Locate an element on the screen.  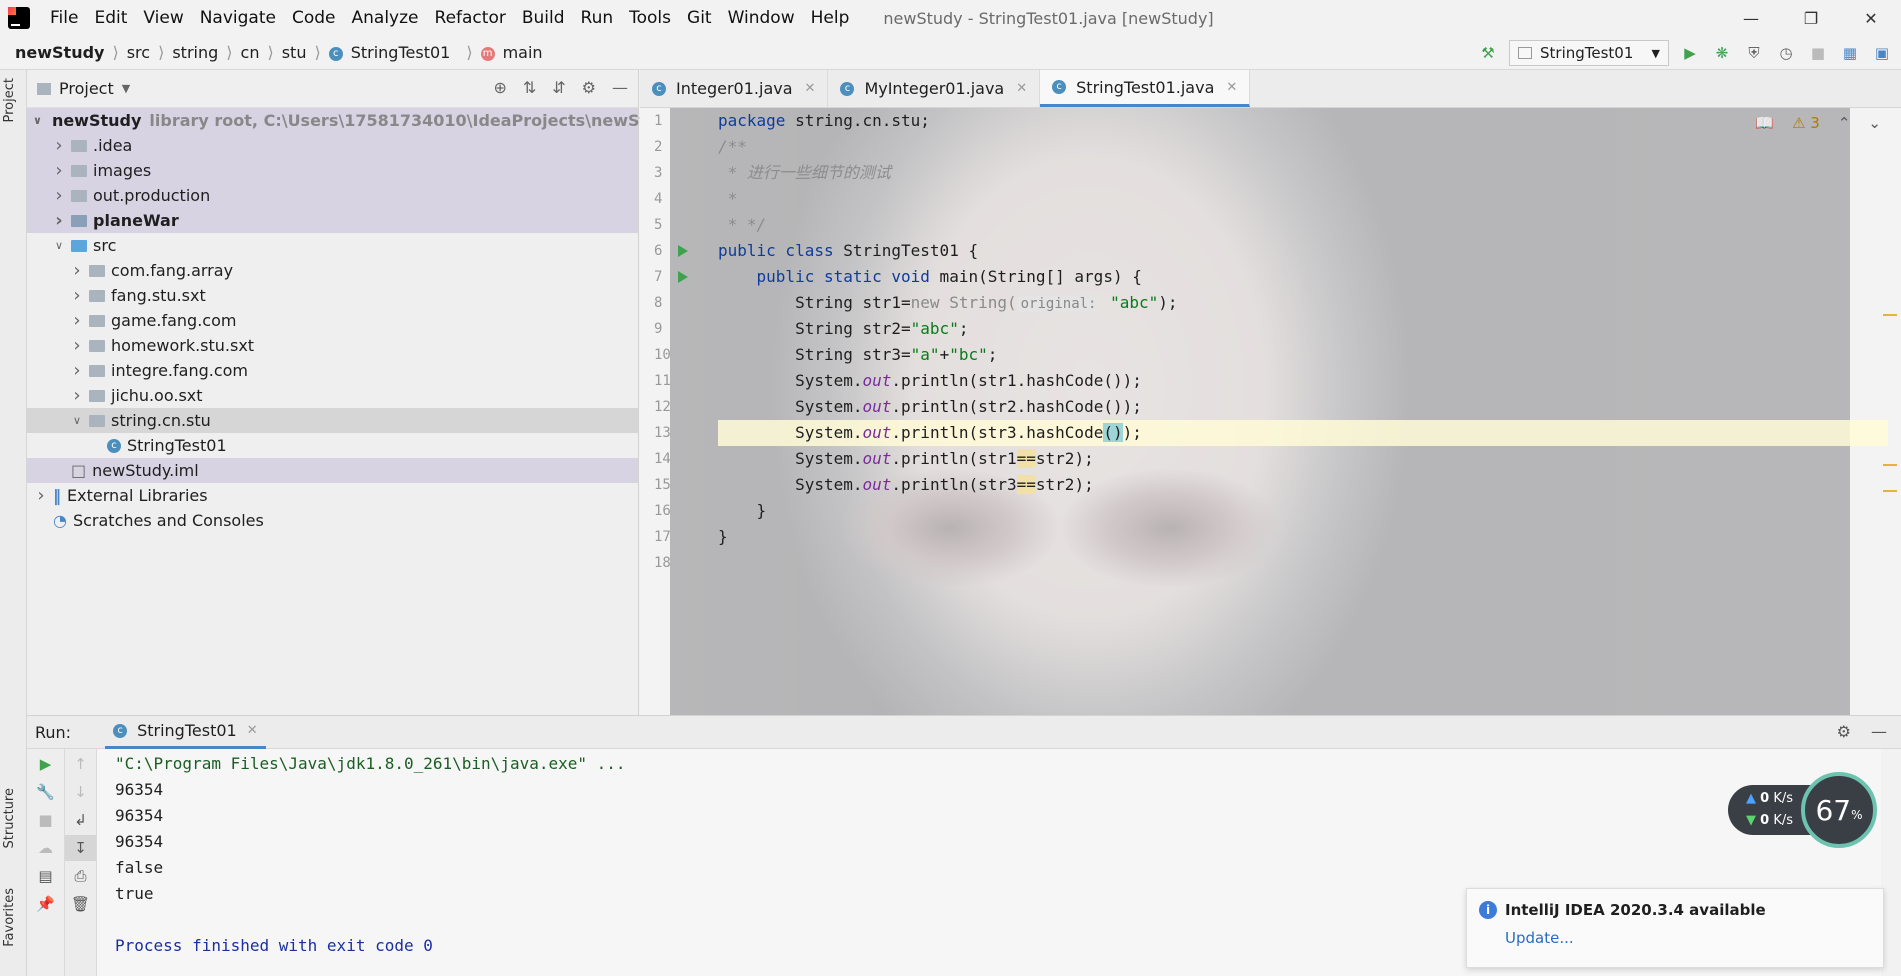
breadcrumb-item: src is located at coordinates (138, 52).